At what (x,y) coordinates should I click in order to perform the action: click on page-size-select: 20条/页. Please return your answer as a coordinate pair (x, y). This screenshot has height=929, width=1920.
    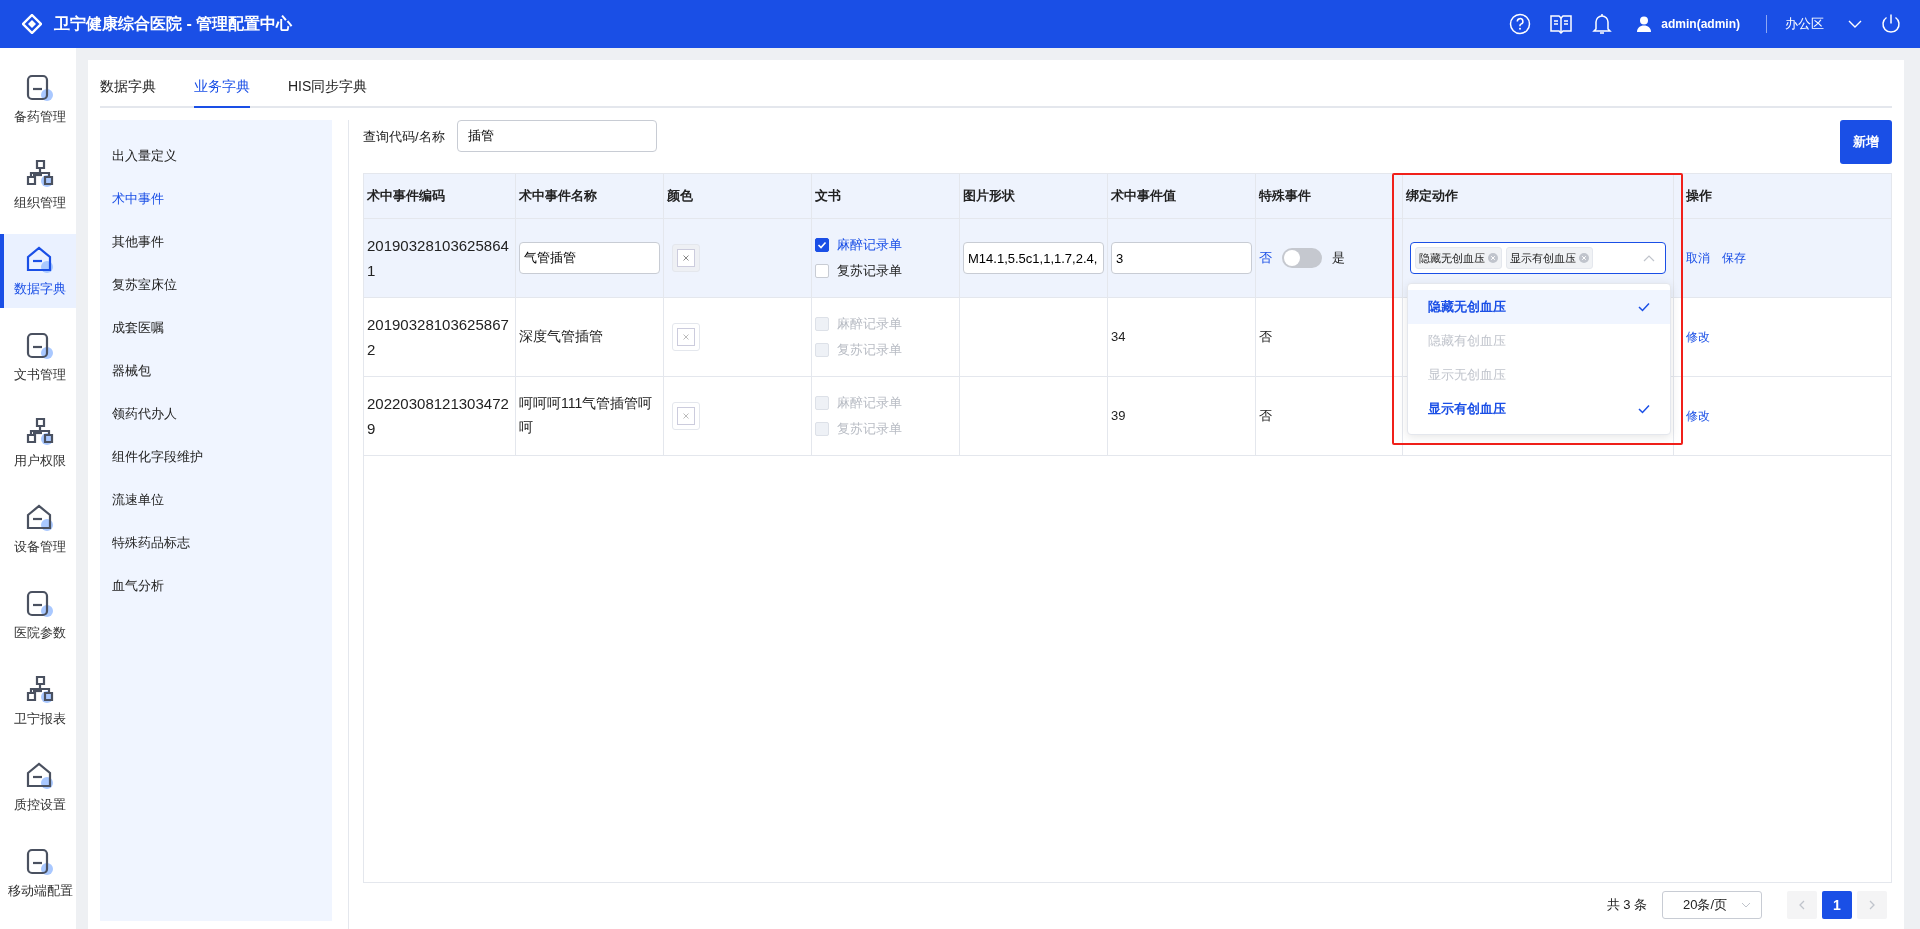
    Looking at the image, I should click on (1712, 905).